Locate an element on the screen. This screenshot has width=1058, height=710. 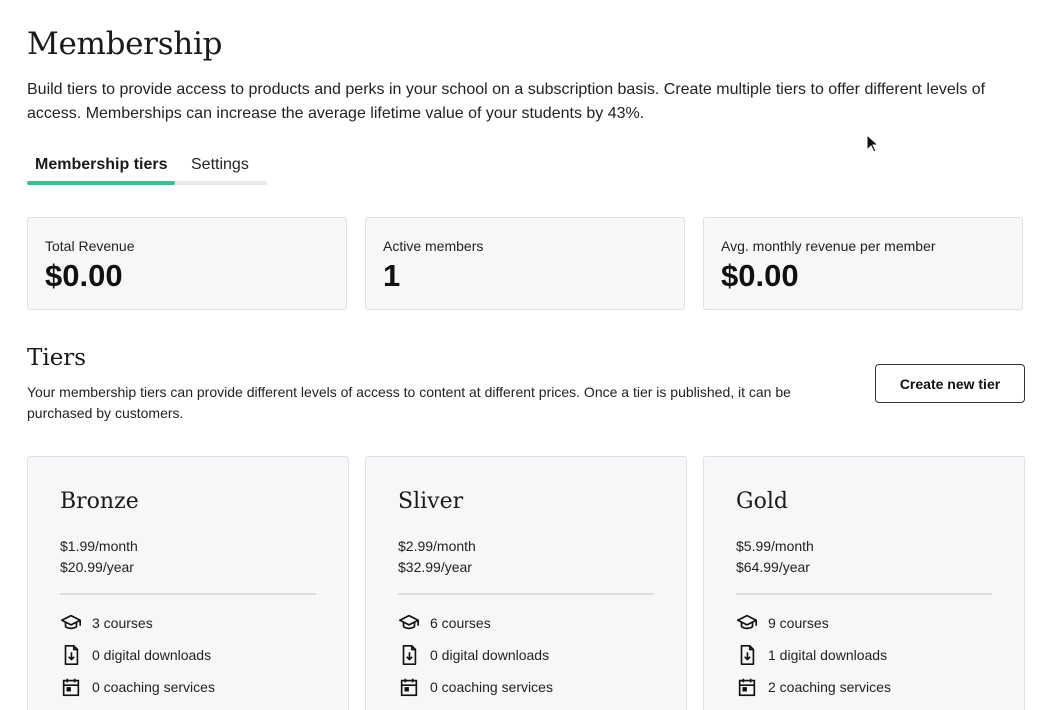
mouse-cursor-icon is located at coordinates (873, 143).